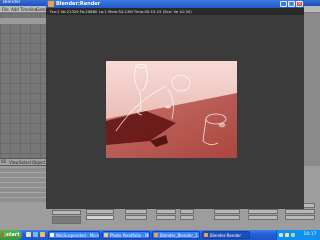  Describe the element at coordinates (4, 161) in the screenshot. I see `frame-number-label: 60` at that location.